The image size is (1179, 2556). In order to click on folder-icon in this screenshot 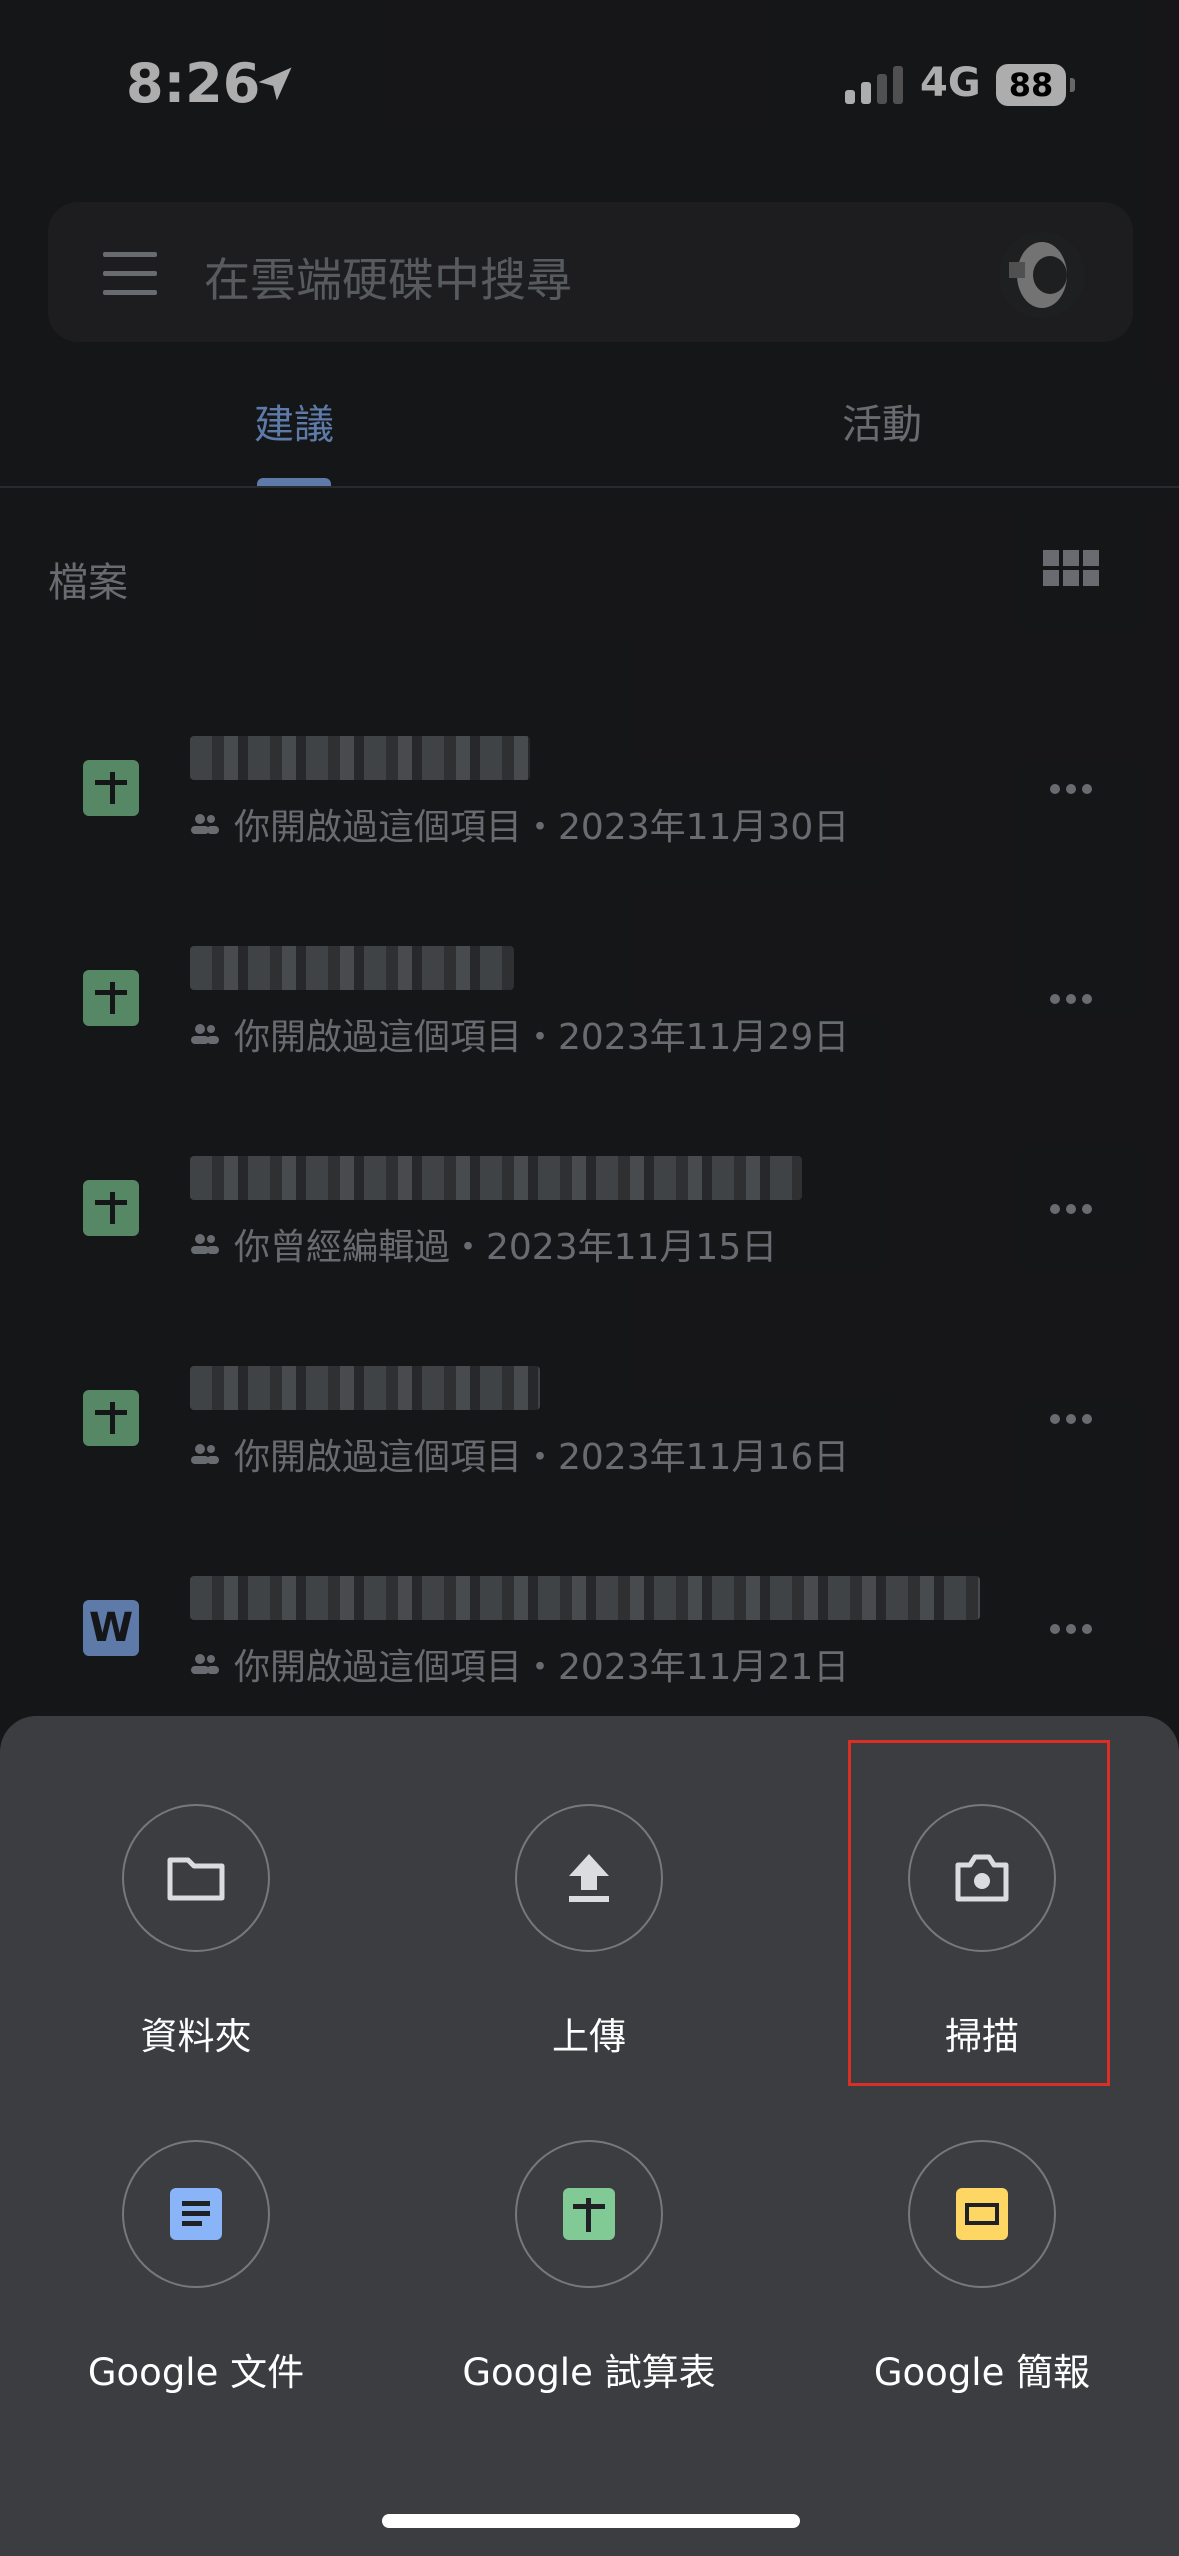, I will do `click(196, 1879)`.